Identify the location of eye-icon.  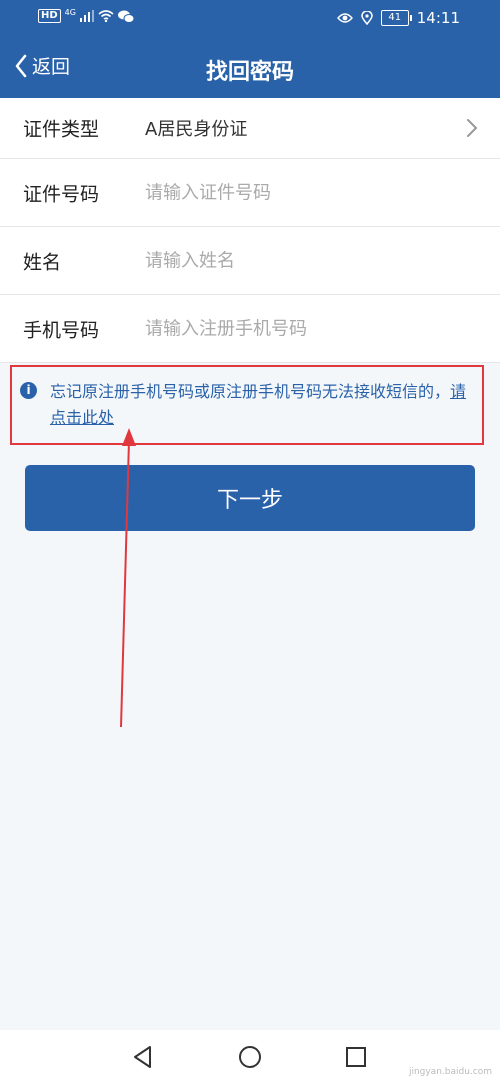
(344, 18).